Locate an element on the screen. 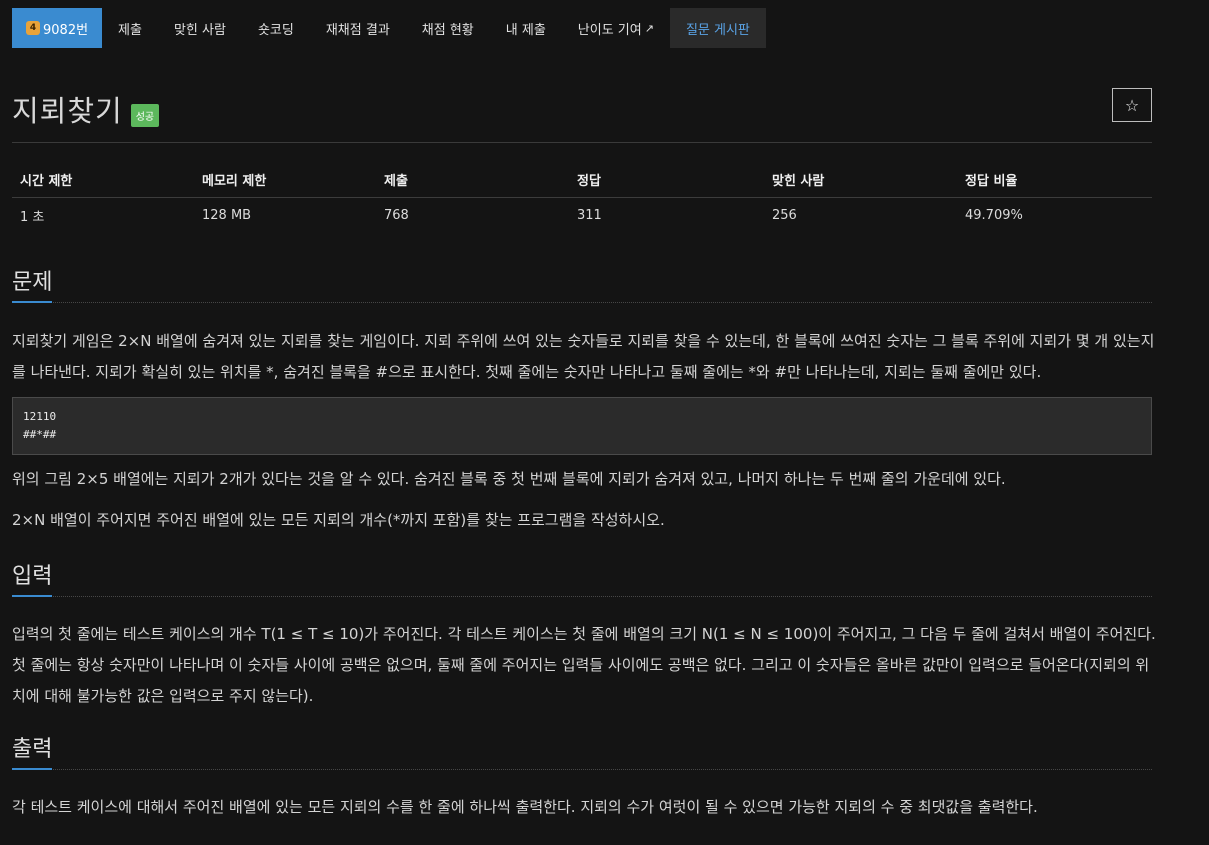 The image size is (1209, 845). value-accept-ratio: 49.709% is located at coordinates (994, 215).